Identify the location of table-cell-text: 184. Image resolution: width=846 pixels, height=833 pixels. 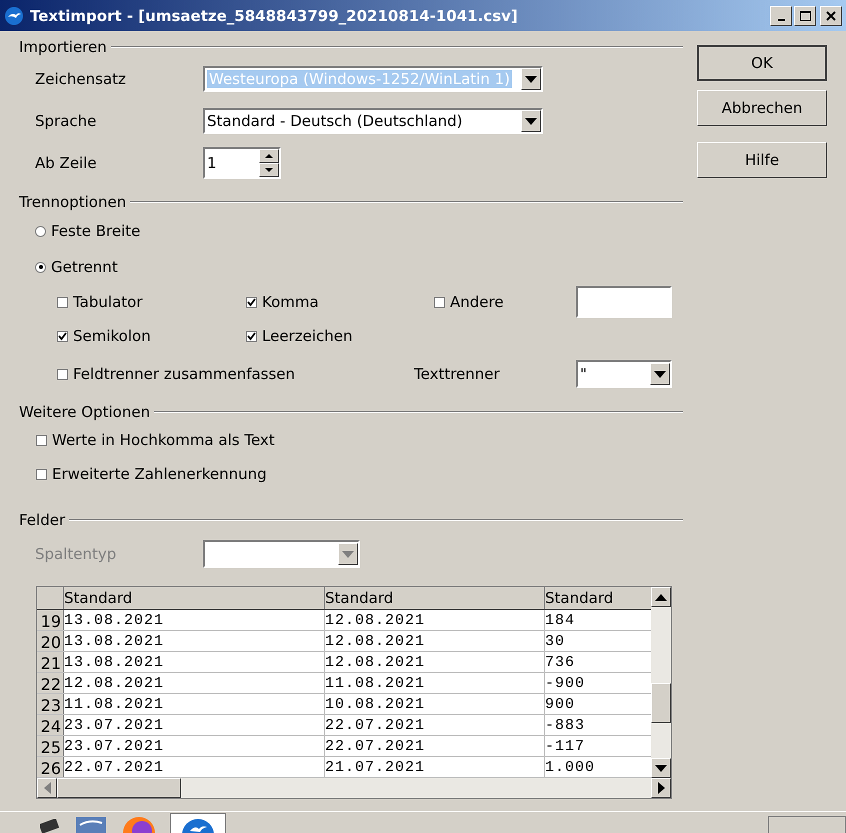
(560, 620).